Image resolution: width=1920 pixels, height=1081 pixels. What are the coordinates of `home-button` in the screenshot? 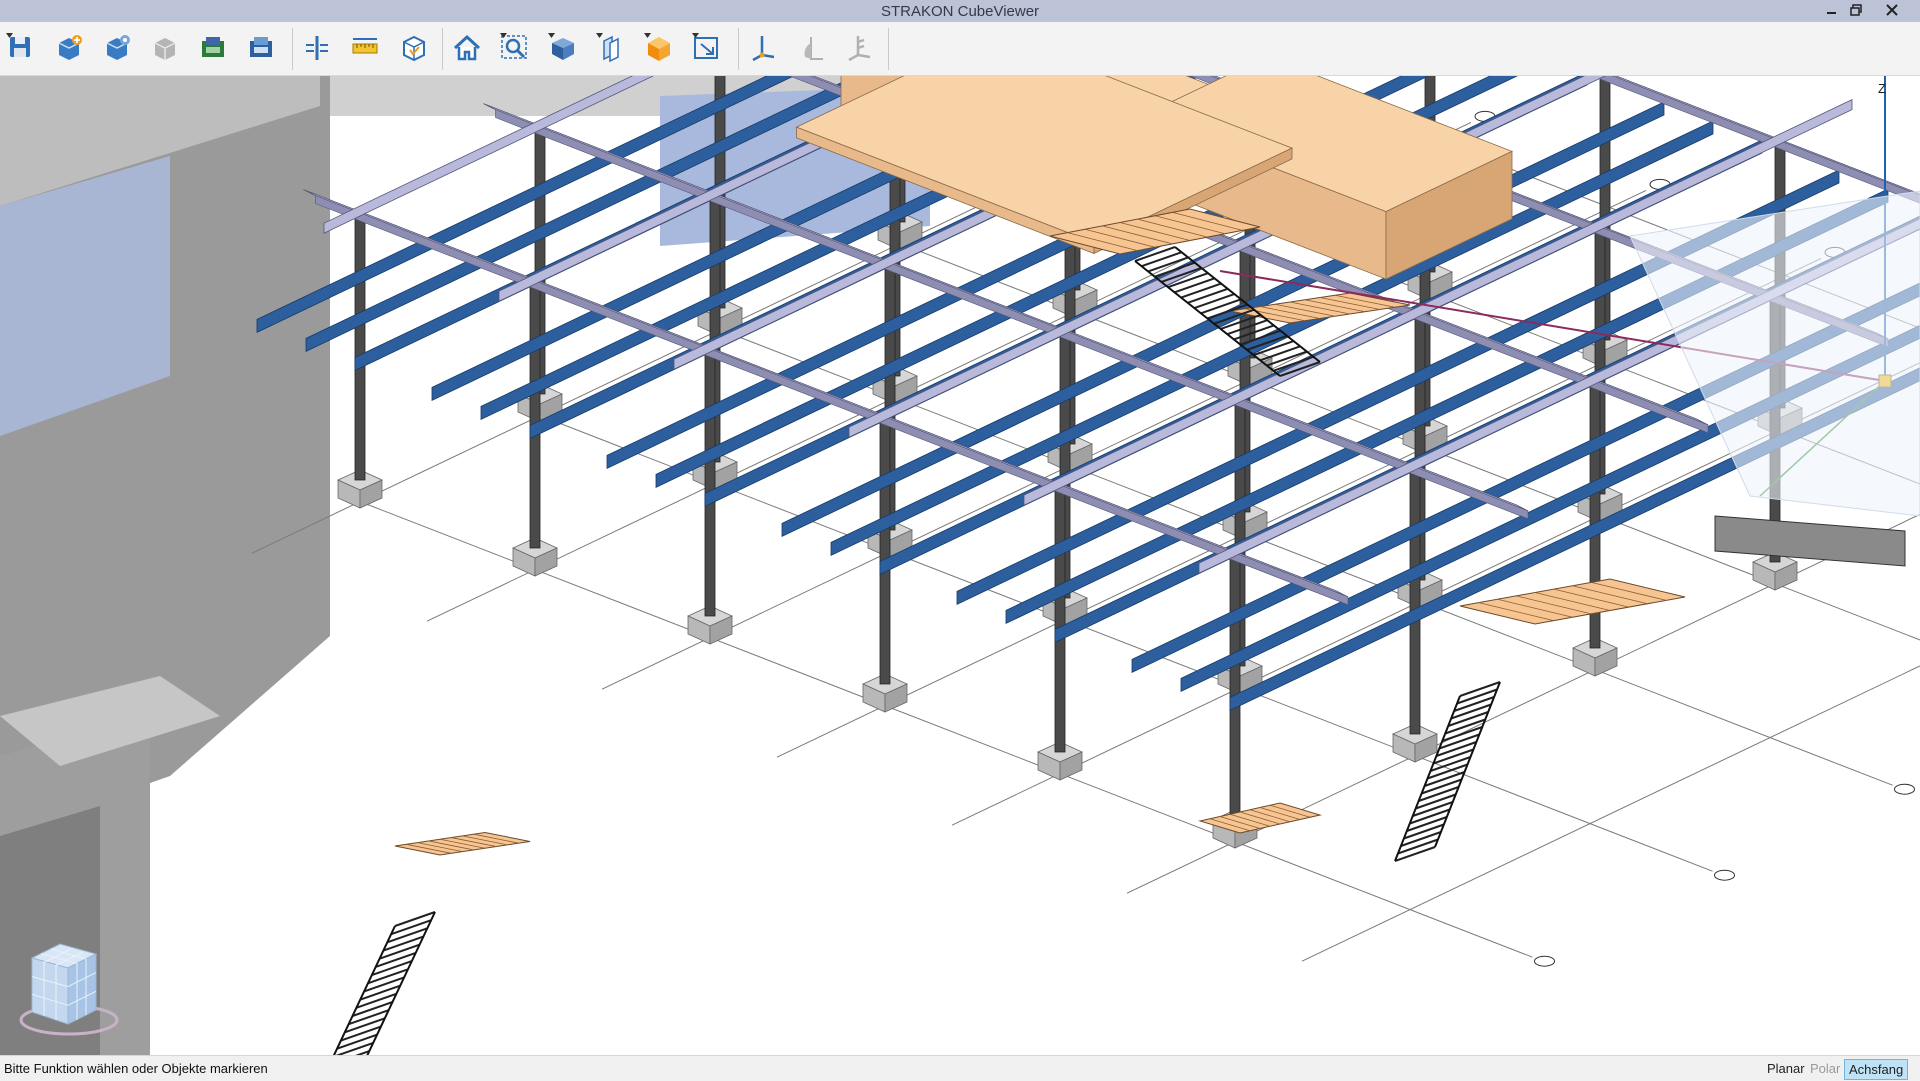 It's located at (470, 48).